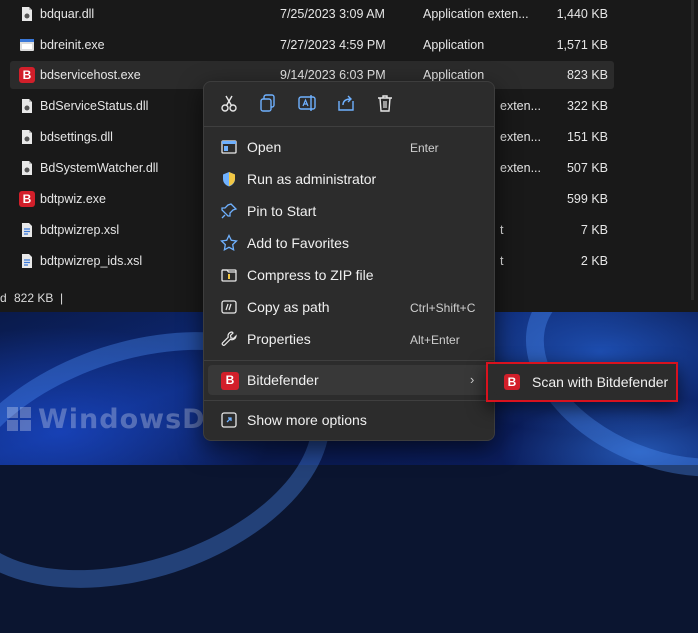 The image size is (698, 633). I want to click on menu-item-shortcut: Enter, so click(424, 148).